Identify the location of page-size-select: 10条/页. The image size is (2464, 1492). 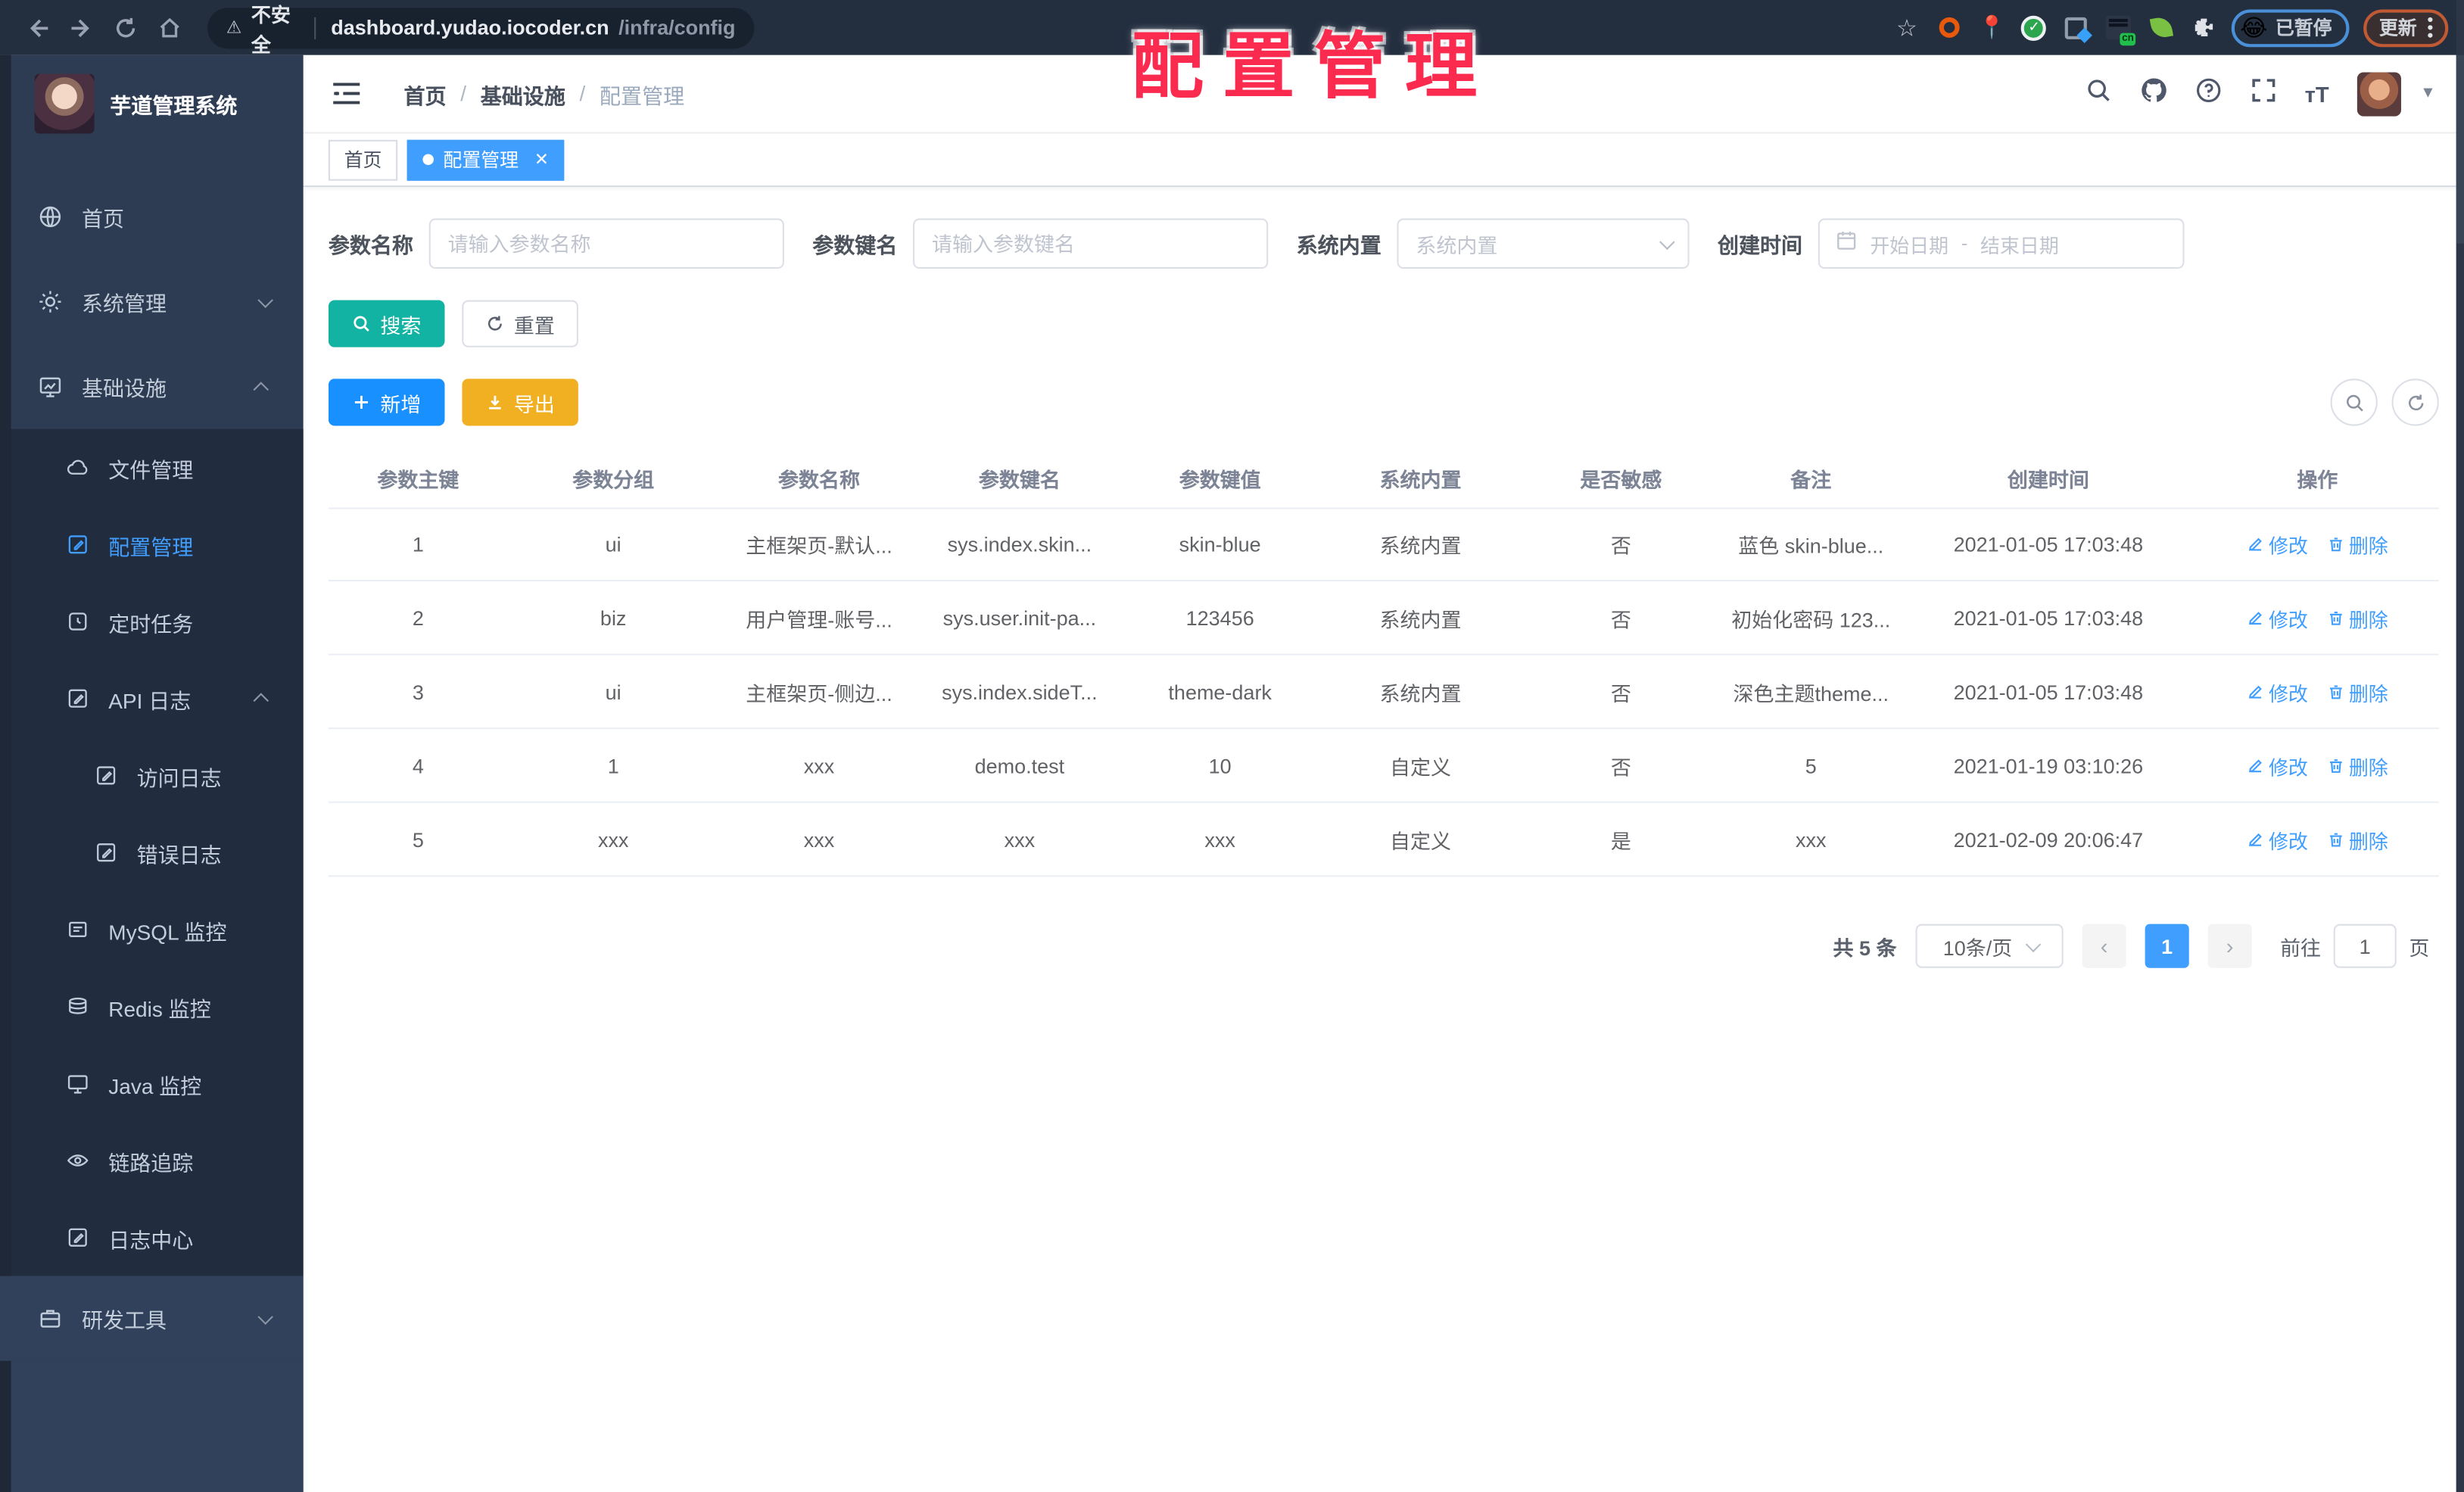
(1989, 946).